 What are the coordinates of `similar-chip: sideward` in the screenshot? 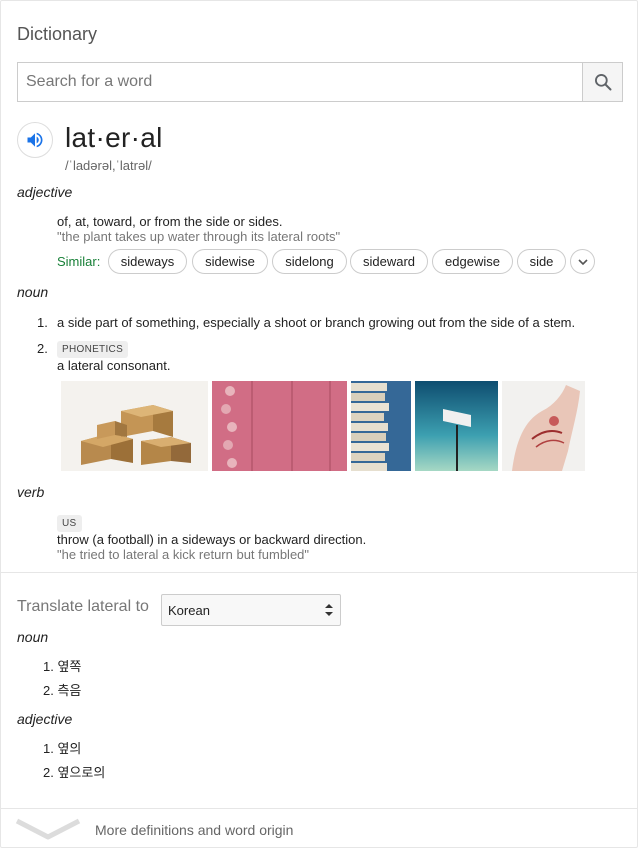 It's located at (389, 261).